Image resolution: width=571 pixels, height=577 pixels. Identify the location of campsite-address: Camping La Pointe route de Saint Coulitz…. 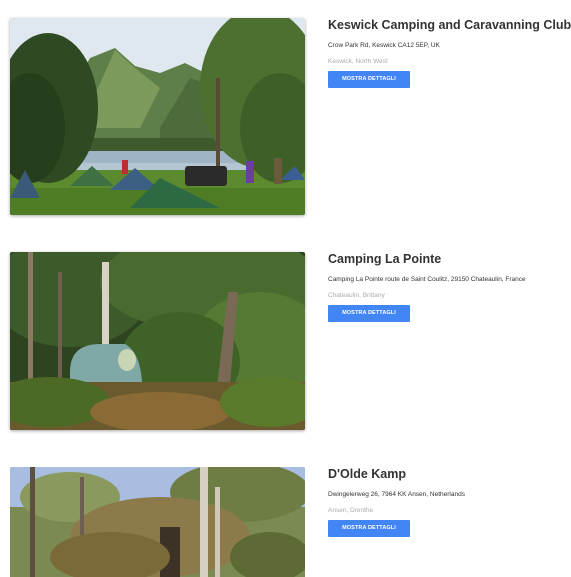
(427, 279).